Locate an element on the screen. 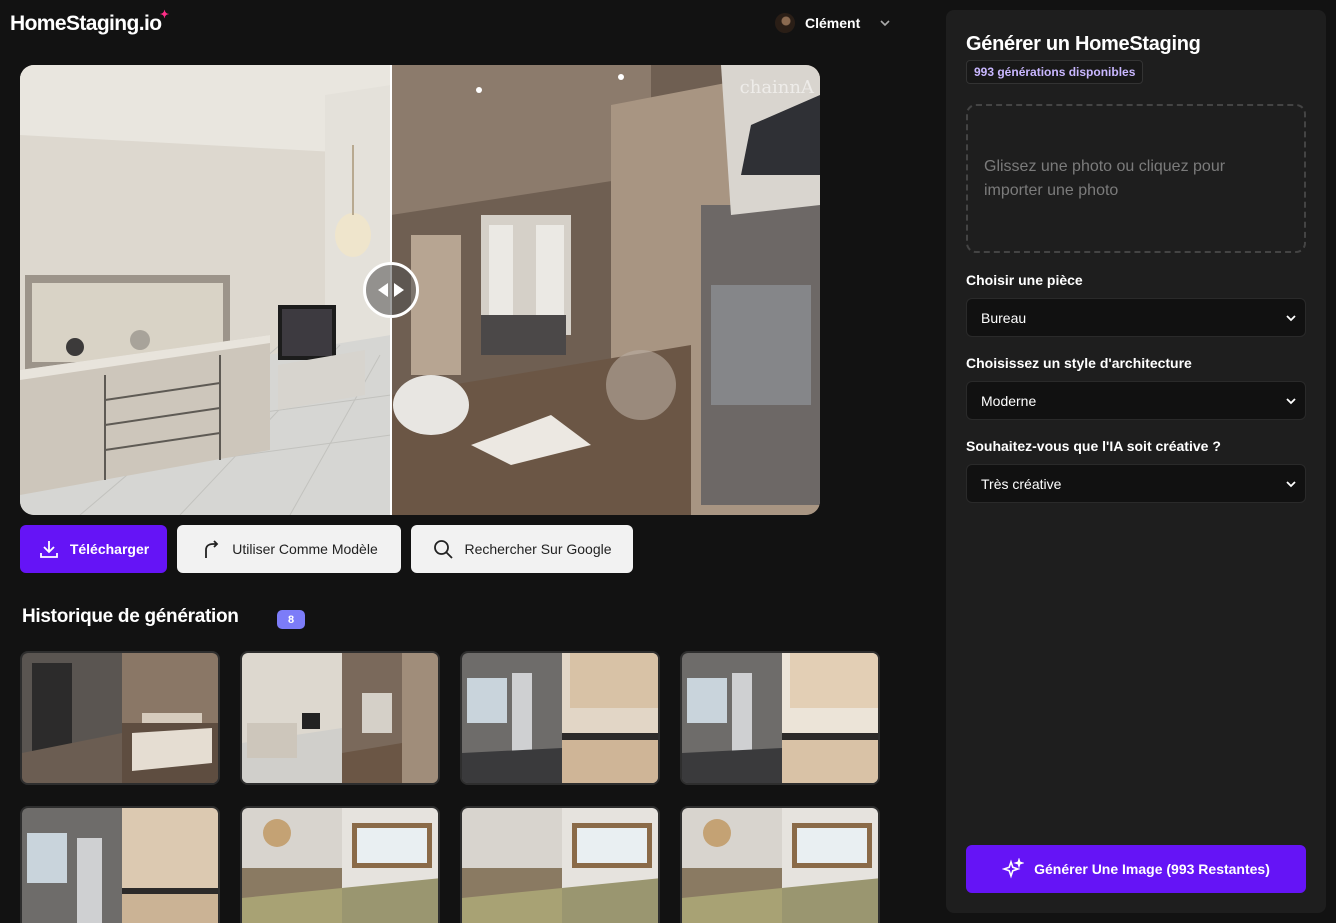  before-image is located at coordinates (205, 290).